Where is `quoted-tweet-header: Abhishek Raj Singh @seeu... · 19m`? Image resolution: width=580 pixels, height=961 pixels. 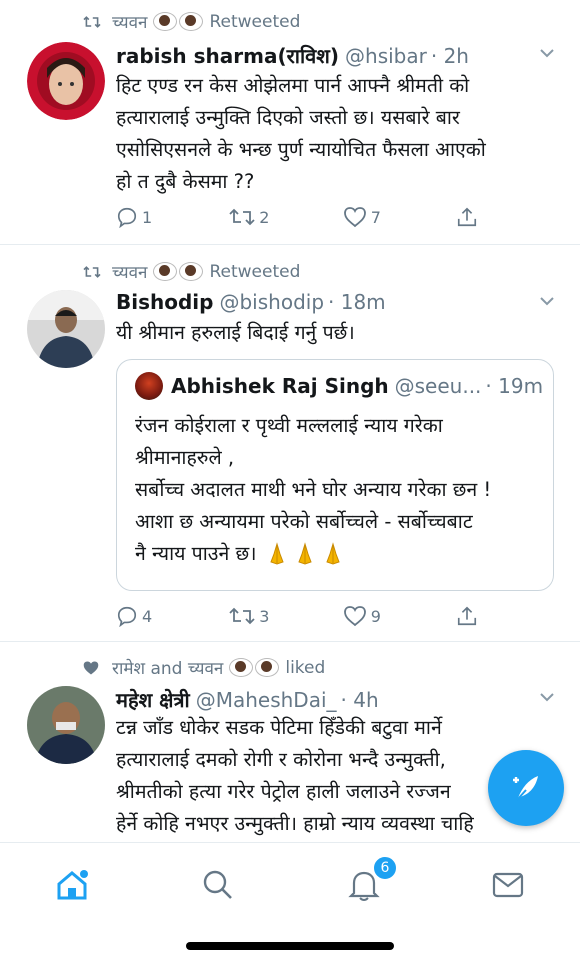 quoted-tweet-header: Abhishek Raj Singh @seeu... · 19m is located at coordinates (339, 386).